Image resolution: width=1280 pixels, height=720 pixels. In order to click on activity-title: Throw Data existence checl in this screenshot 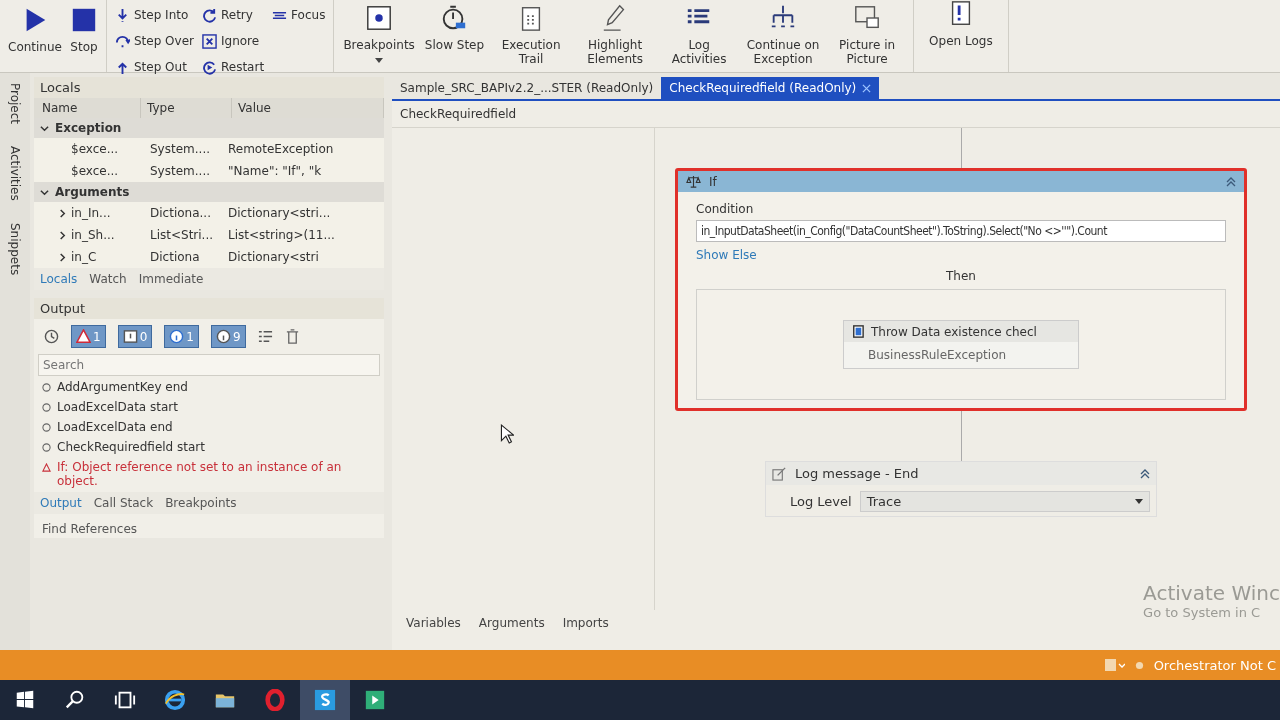, I will do `click(954, 331)`.